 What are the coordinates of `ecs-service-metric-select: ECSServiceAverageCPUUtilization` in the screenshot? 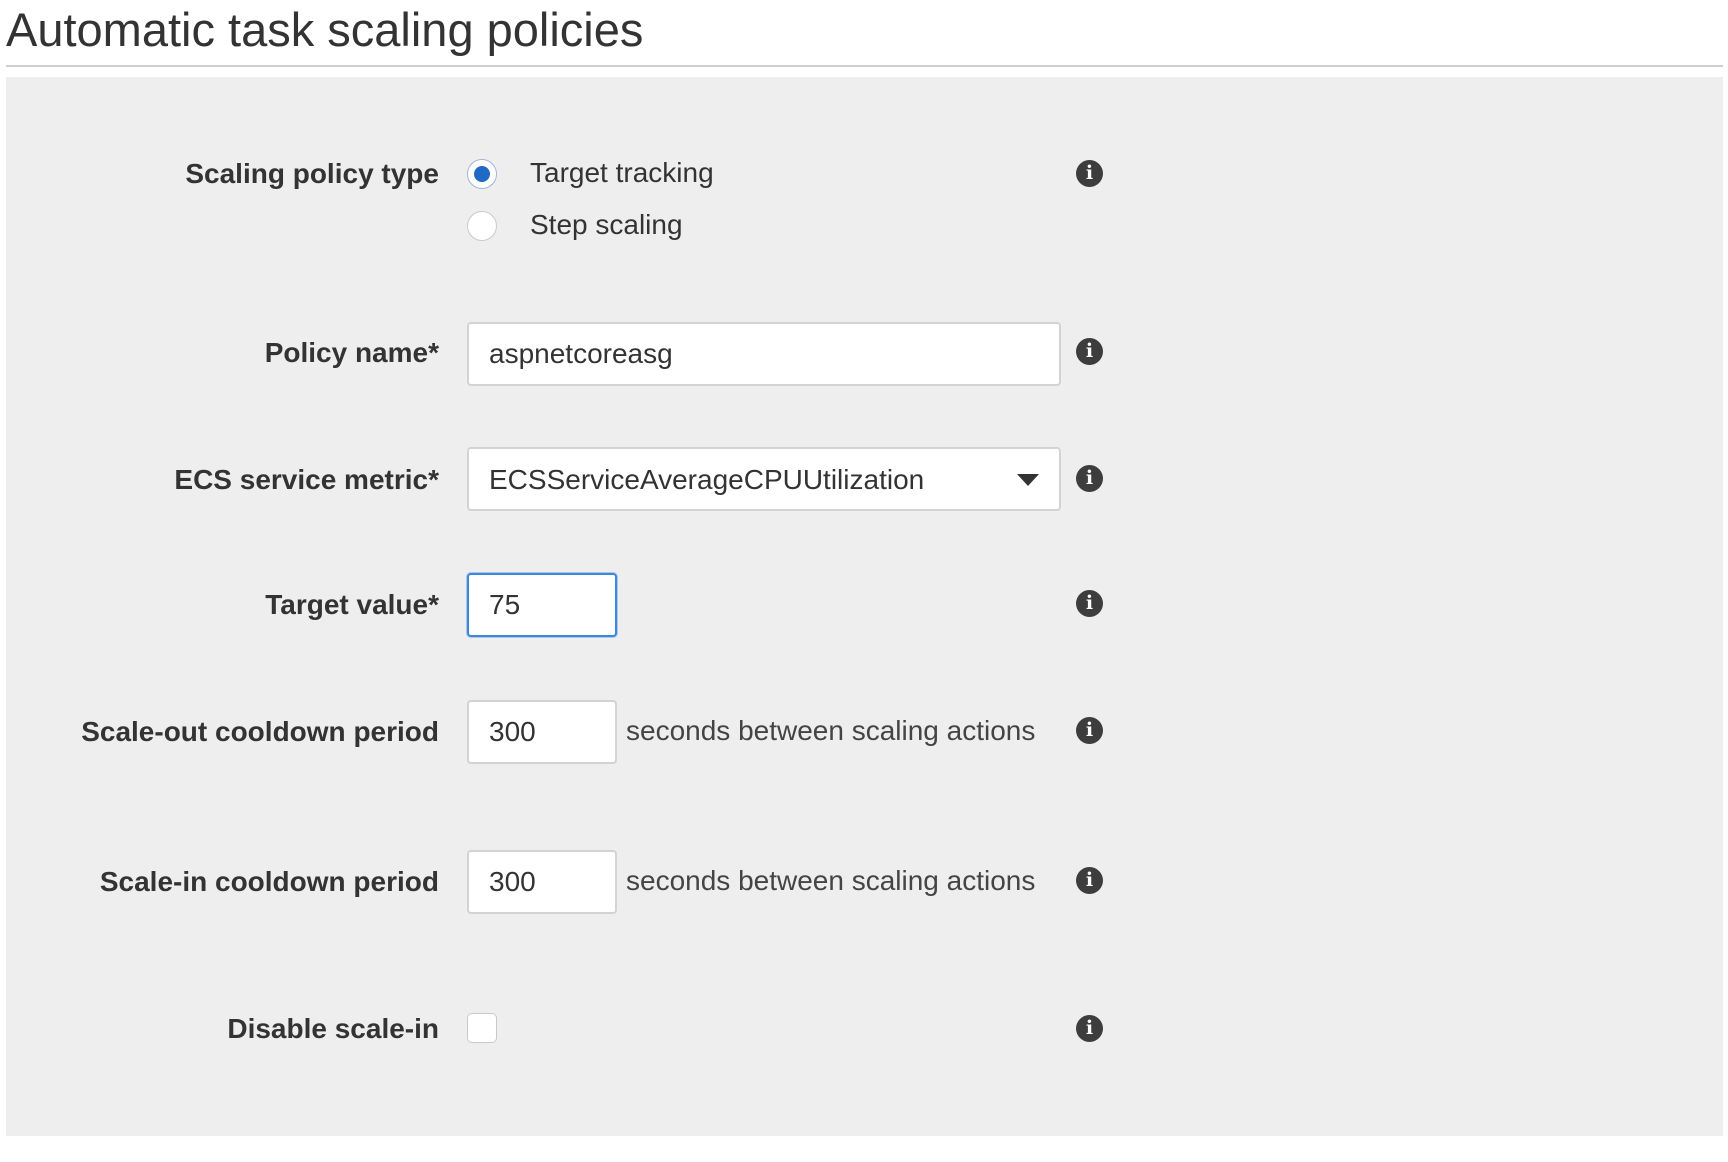 It's located at (764, 479).